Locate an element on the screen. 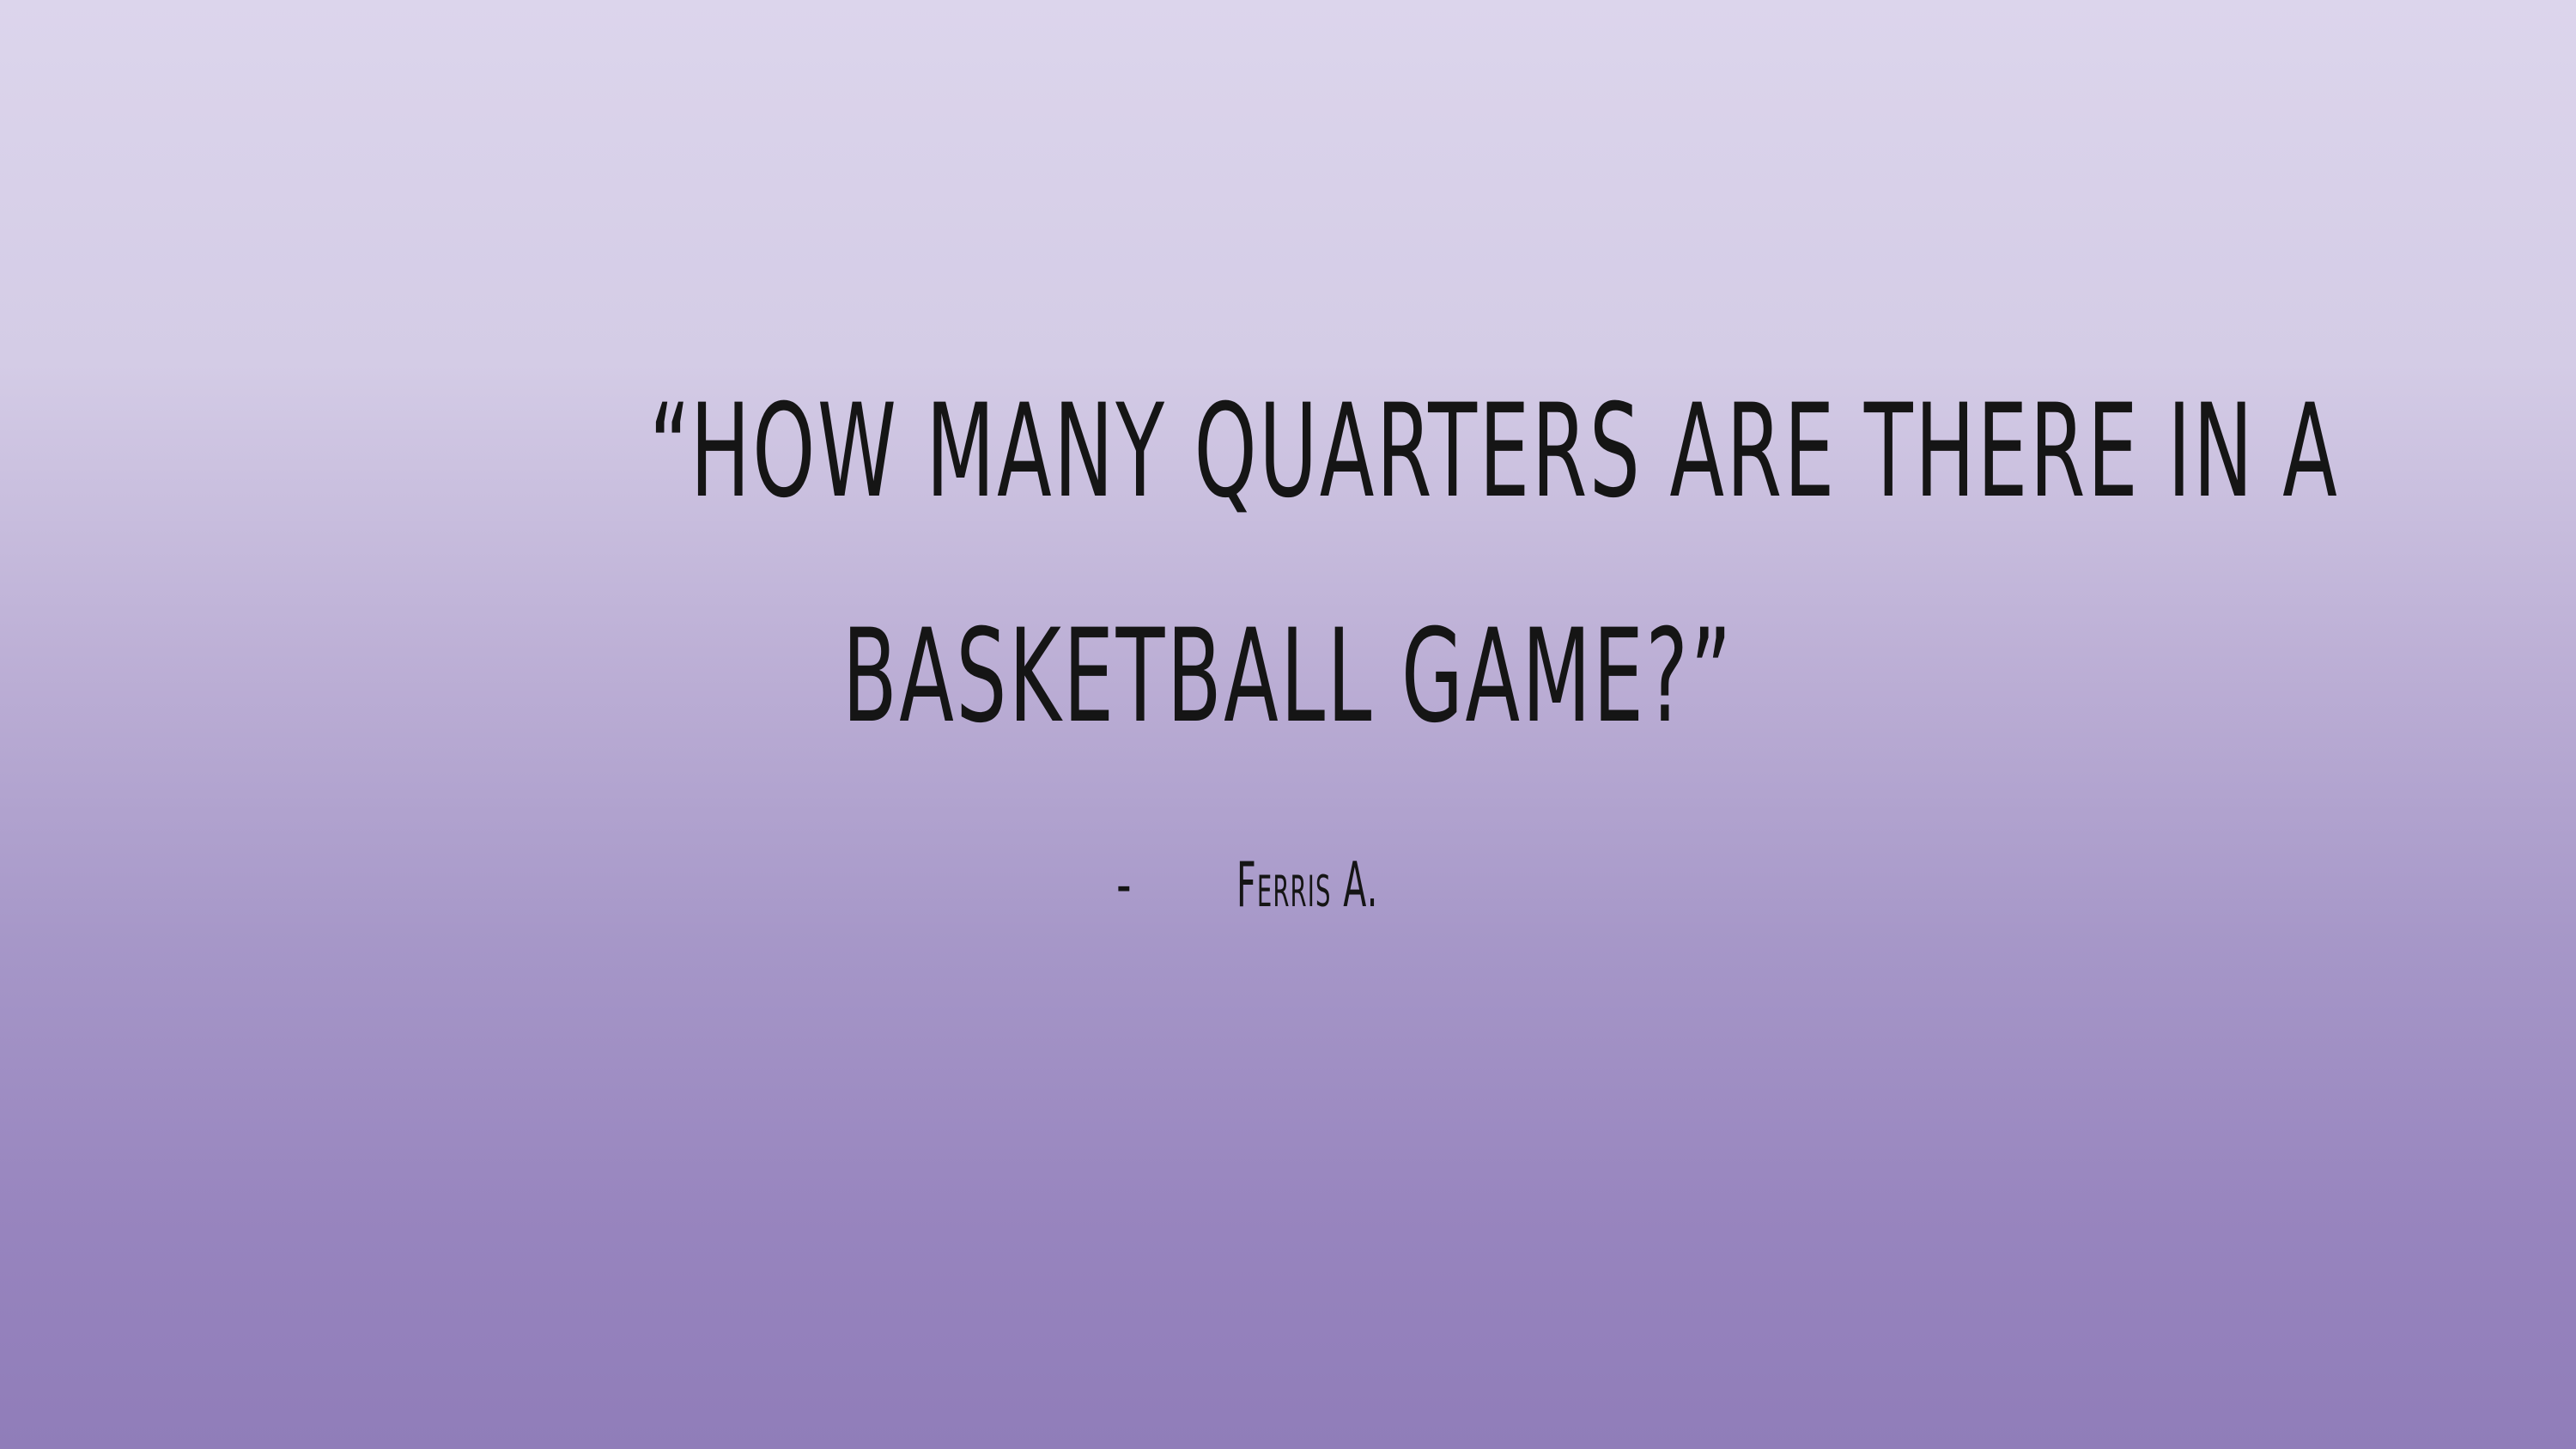 The width and height of the screenshot is (2576, 1449). author-name: Ferris A. is located at coordinates (1308, 885).